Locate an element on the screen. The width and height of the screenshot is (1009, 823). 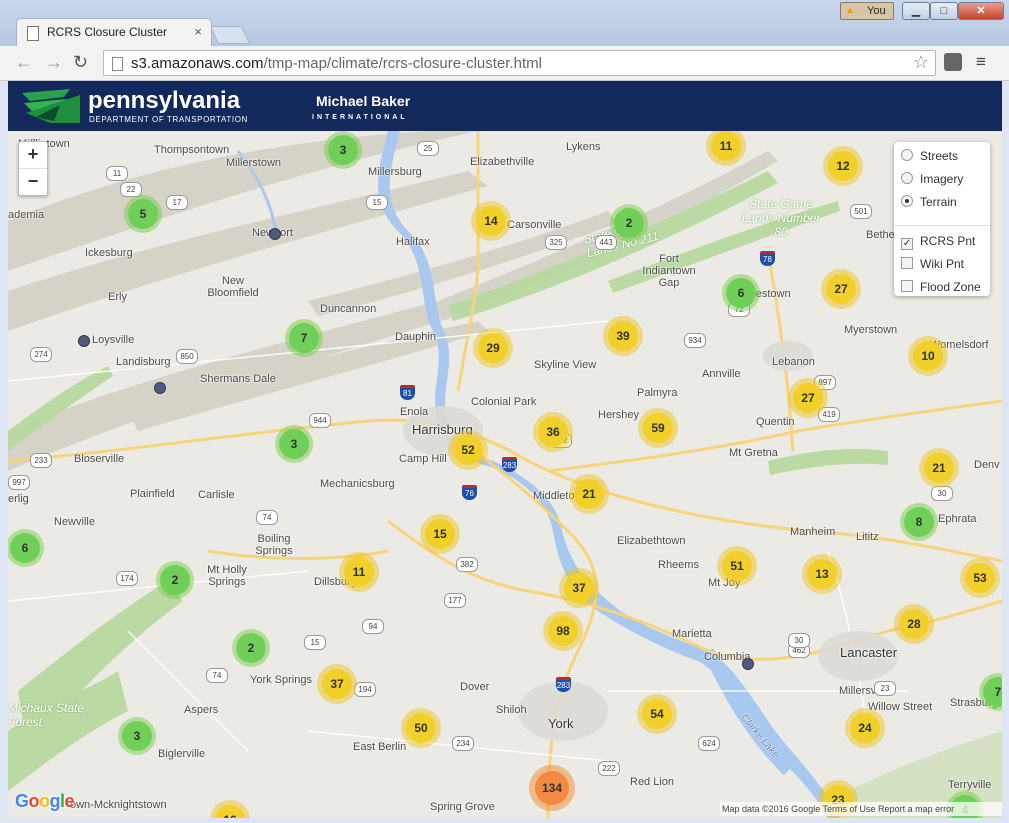
layer-option-terrain: Terrain is located at coordinates (929, 202).